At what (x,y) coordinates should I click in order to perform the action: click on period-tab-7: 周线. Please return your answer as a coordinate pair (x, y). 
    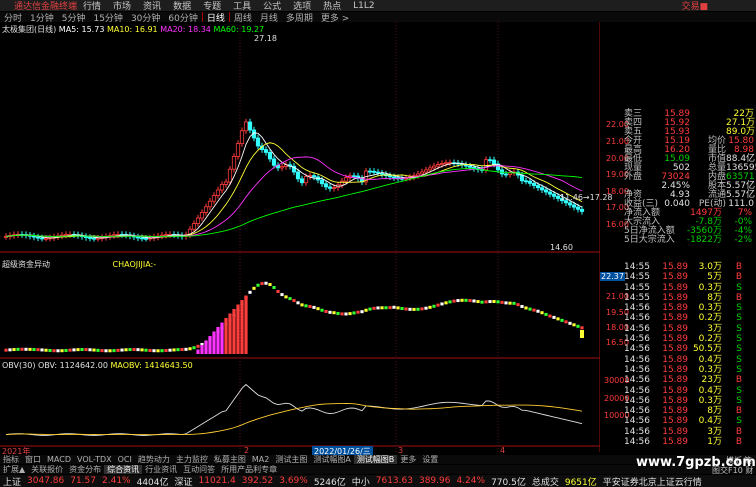
    Looking at the image, I should click on (243, 17).